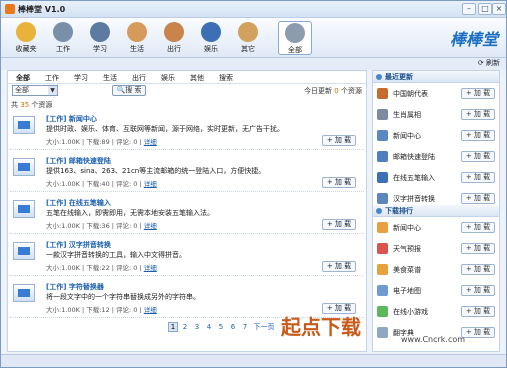 This screenshot has height=368, width=507. I want to click on toolbar-entertainment: 娱乐, so click(211, 38).